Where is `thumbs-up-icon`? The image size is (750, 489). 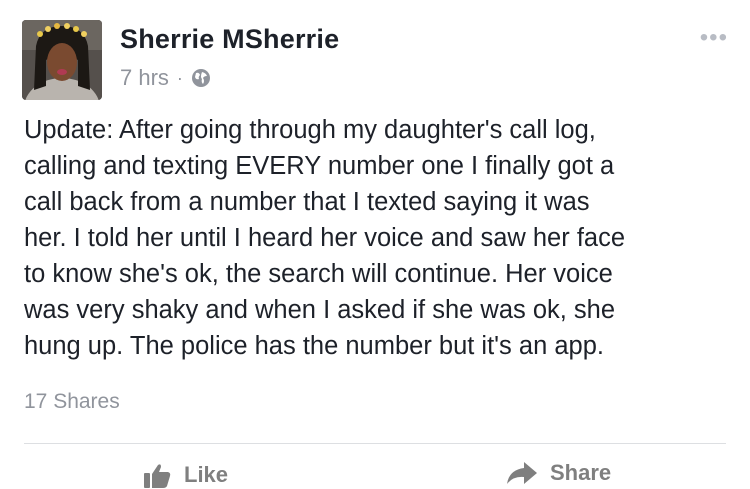 thumbs-up-icon is located at coordinates (157, 476).